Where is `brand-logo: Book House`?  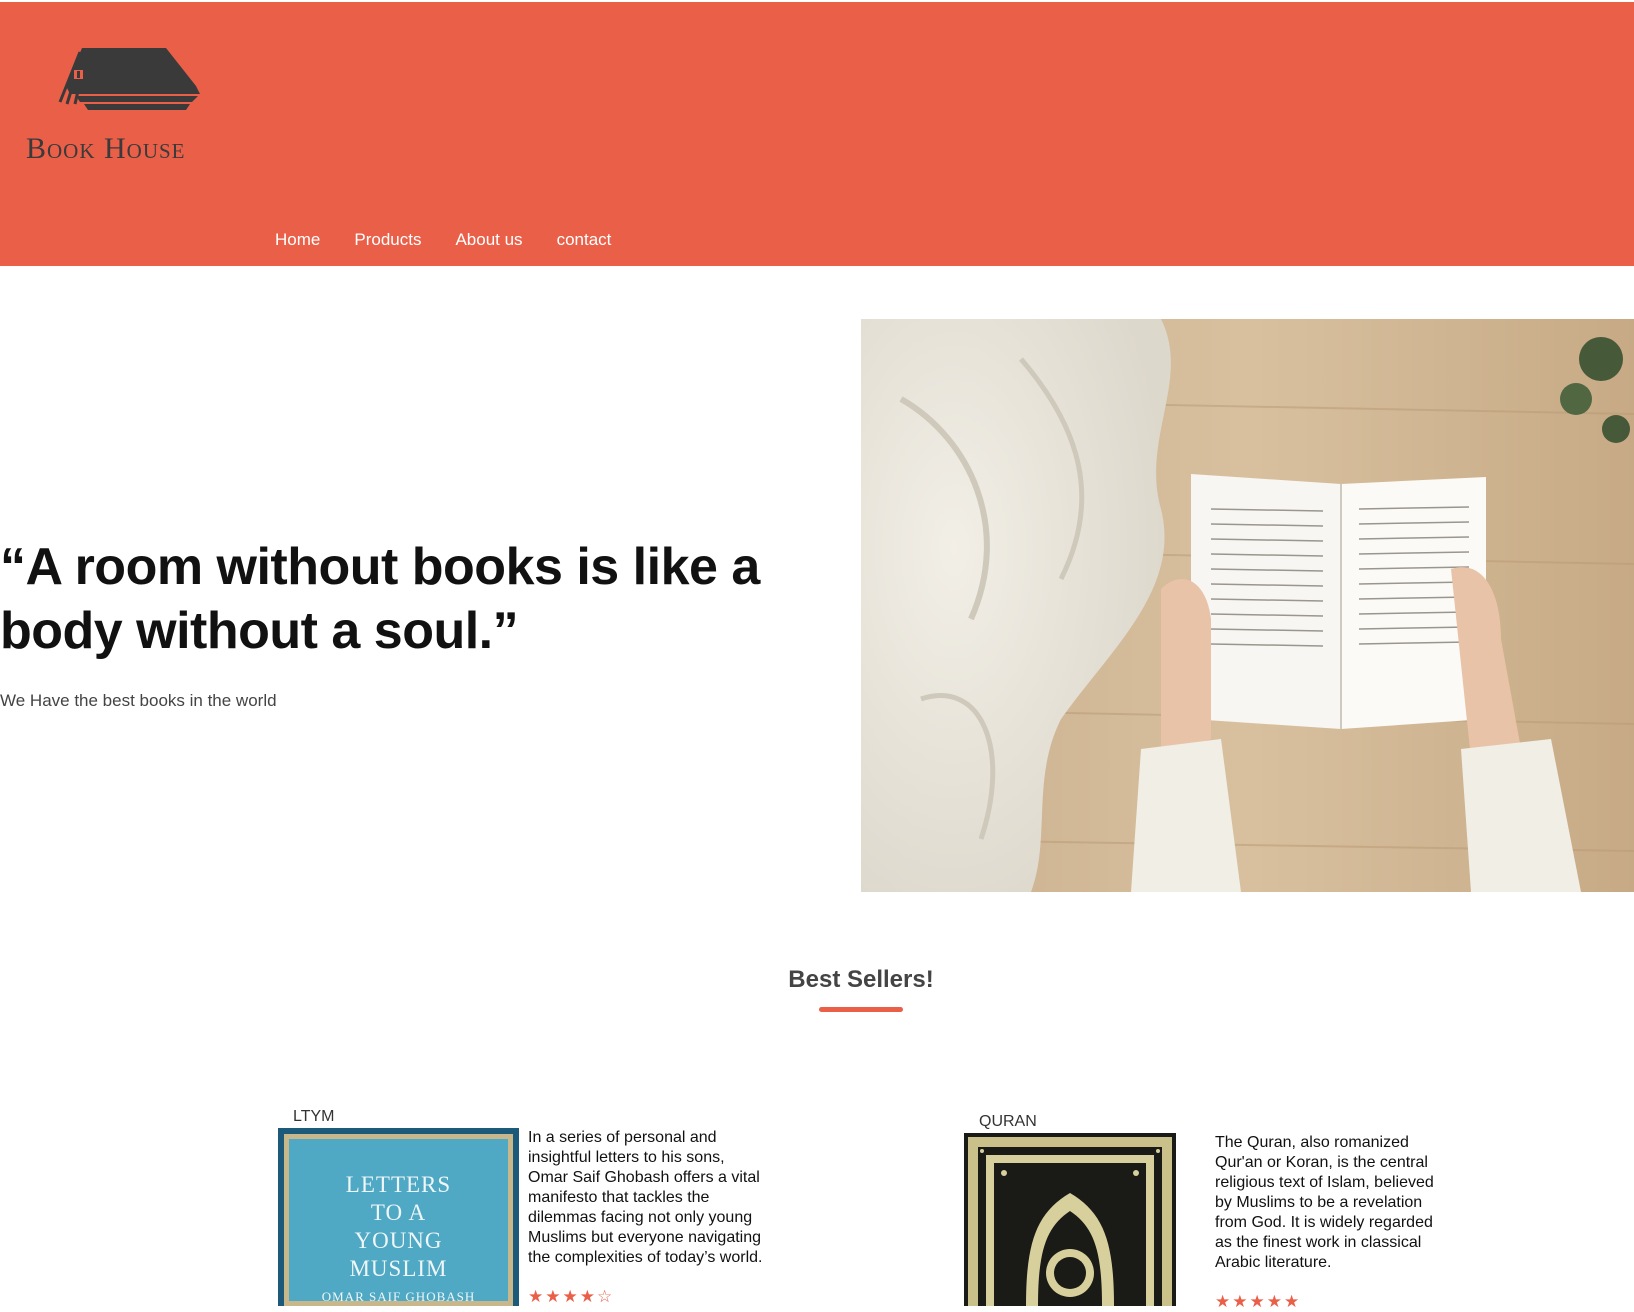
brand-logo: Book House is located at coordinates (136, 110).